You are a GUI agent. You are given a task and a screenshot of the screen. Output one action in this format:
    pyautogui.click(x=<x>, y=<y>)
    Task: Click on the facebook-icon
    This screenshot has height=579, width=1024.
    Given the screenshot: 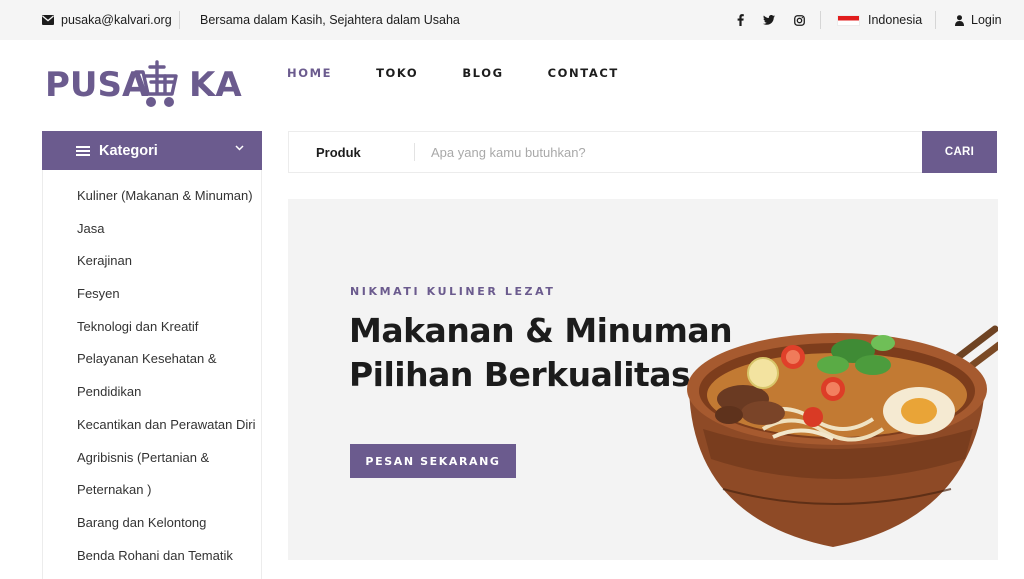 What is the action you would take?
    pyautogui.click(x=740, y=20)
    